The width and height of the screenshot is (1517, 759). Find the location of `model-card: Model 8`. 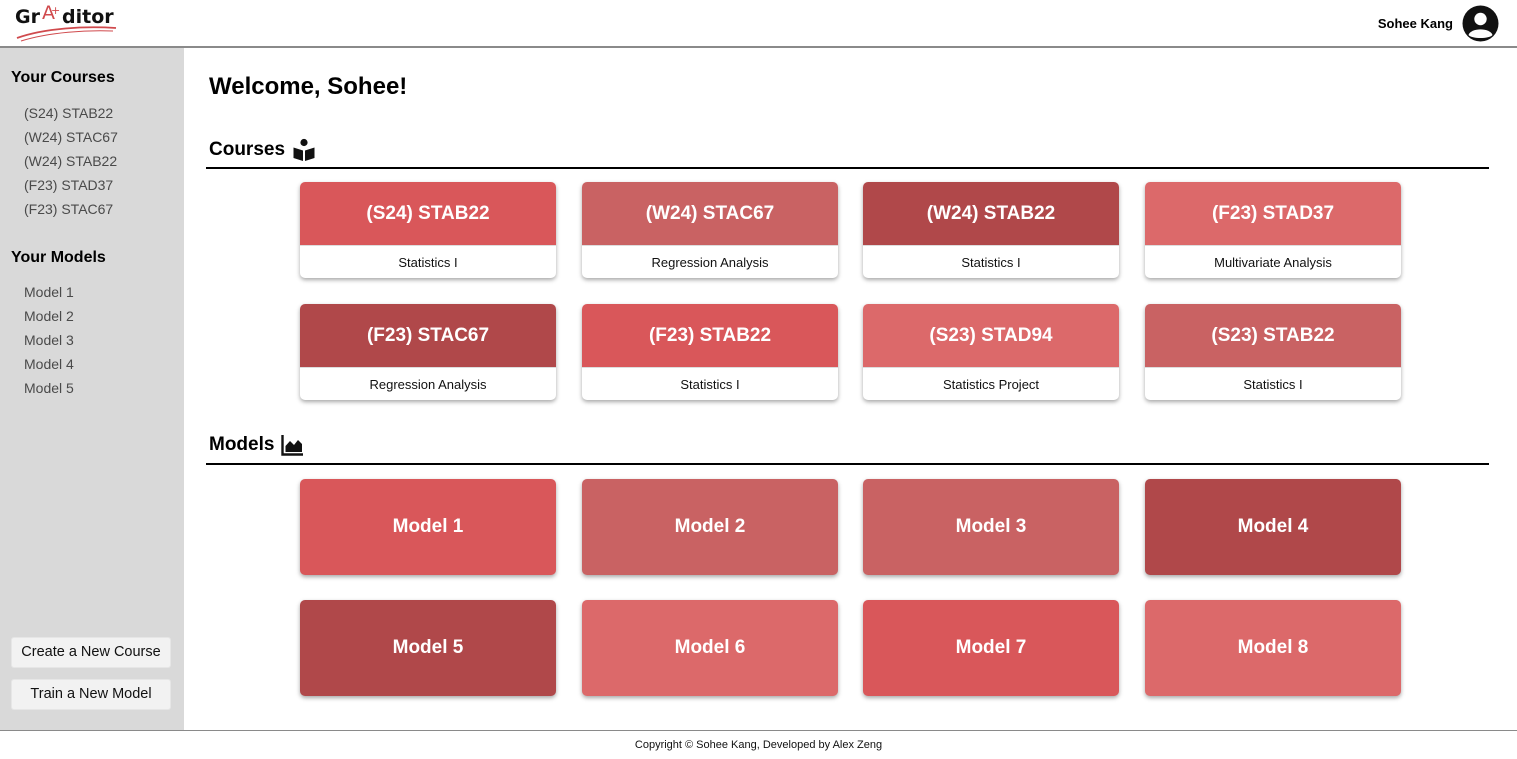

model-card: Model 8 is located at coordinates (1273, 648).